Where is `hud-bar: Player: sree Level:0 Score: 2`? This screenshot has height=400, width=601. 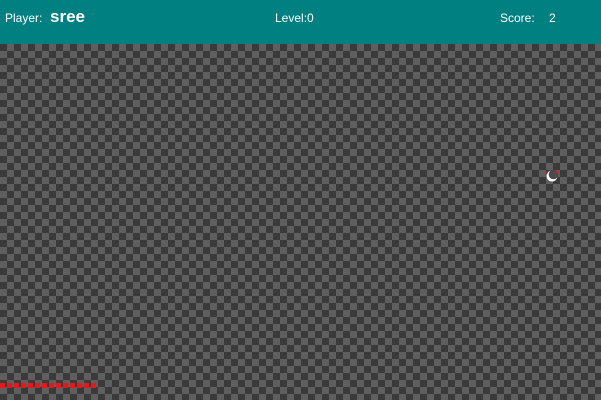
hud-bar: Player: sree Level:0 Score: 2 is located at coordinates (300, 22).